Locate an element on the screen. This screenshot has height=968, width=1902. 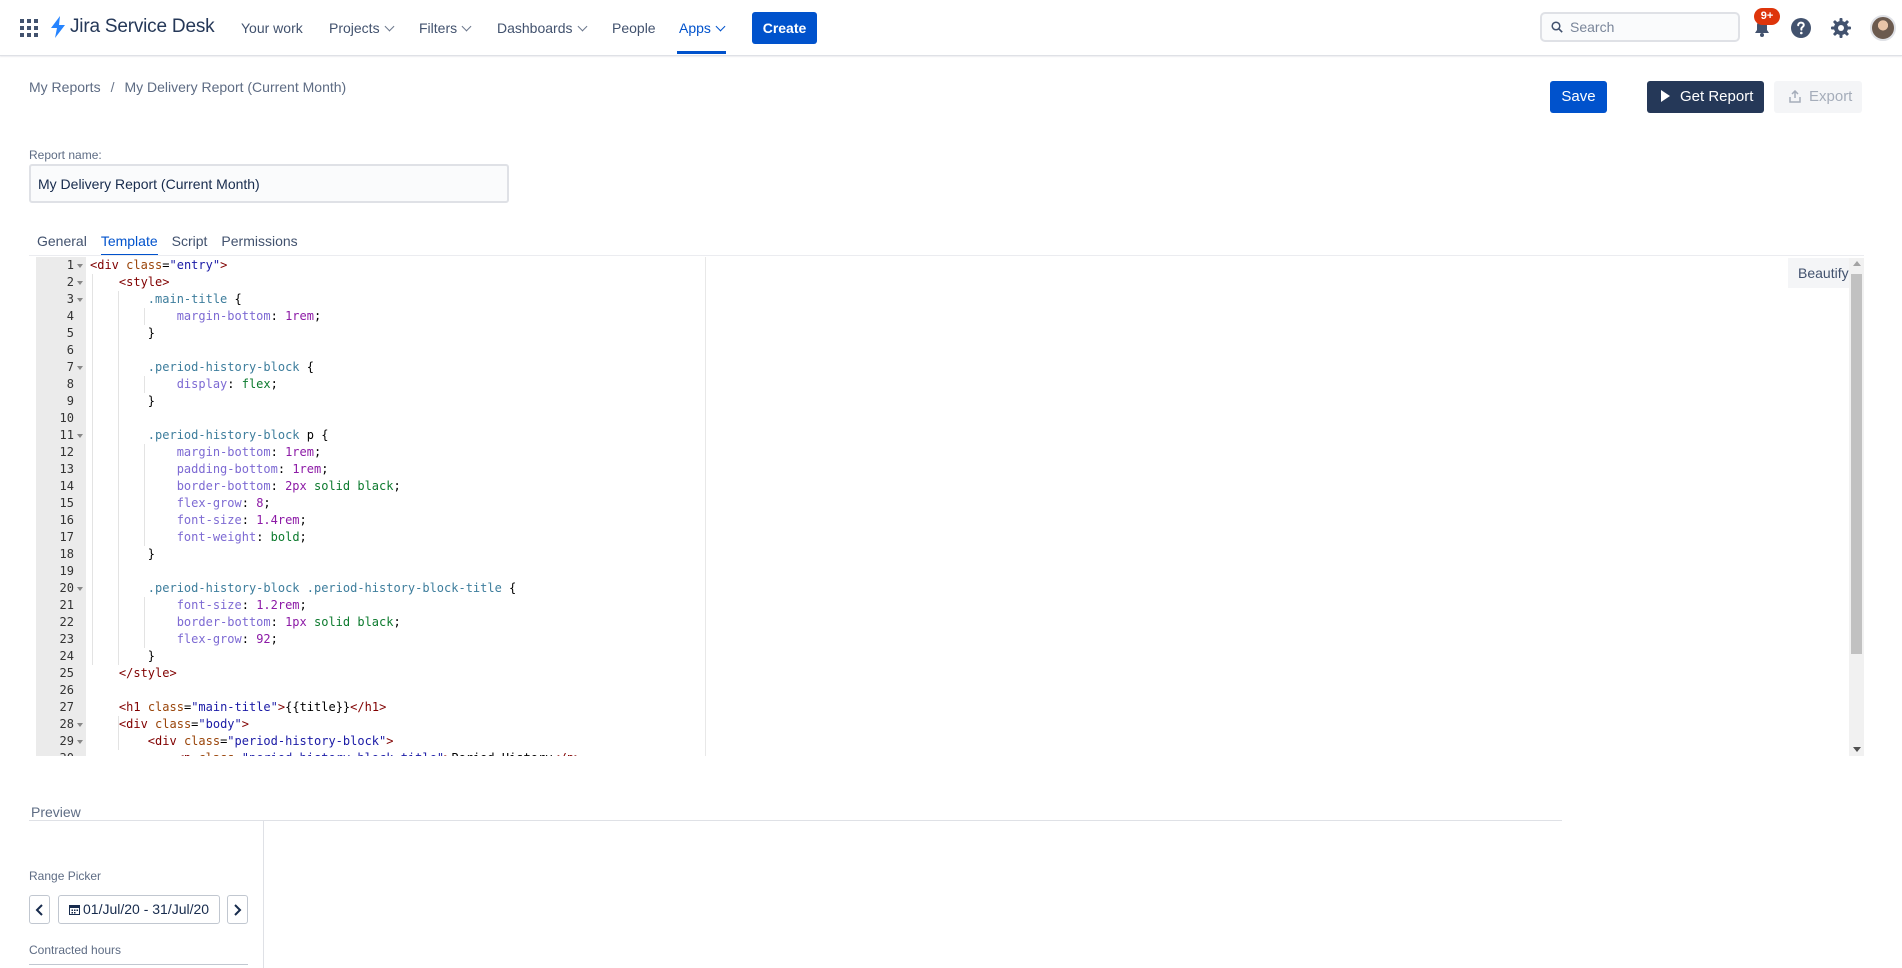
code-line: padding-bottom: 1rem; is located at coordinates (970, 469).